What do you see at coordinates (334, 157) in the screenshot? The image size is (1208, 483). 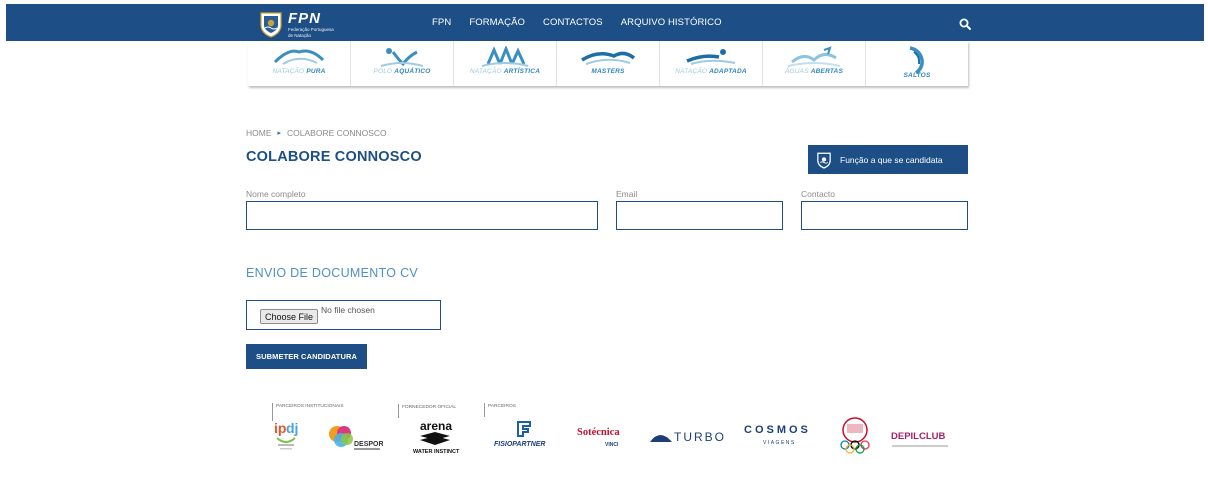 I see `page-title: COLABORE CONNOSCO` at bounding box center [334, 157].